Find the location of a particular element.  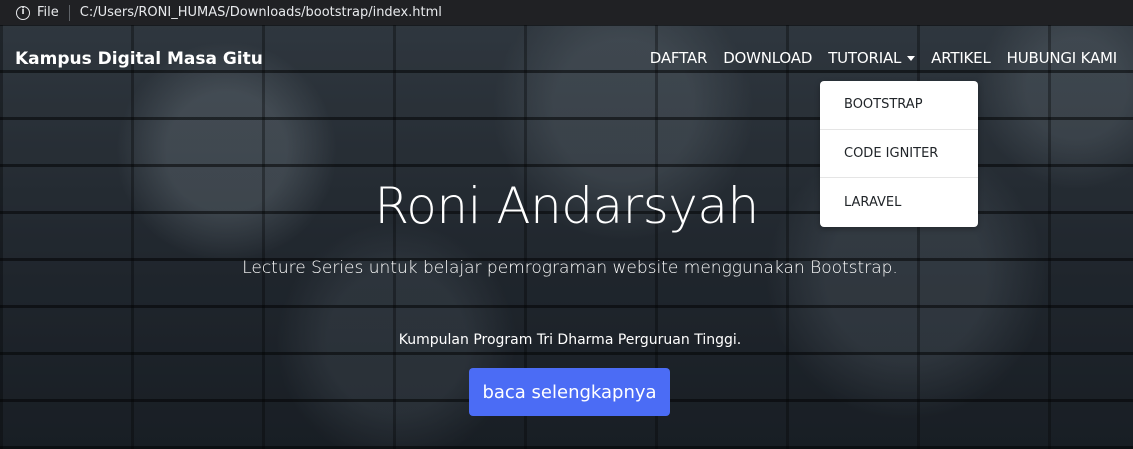

nav-link-daftar: DAFTAR is located at coordinates (679, 58).